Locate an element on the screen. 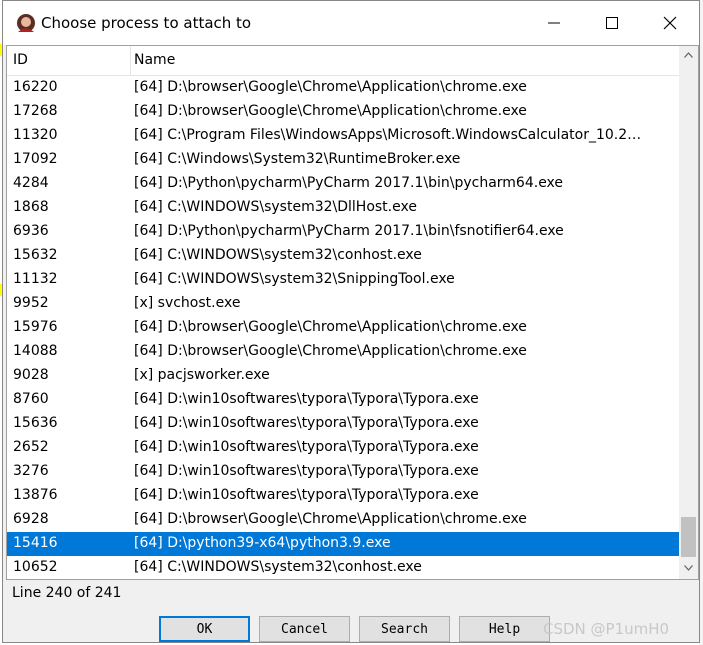  maximize-icon is located at coordinates (612, 23).